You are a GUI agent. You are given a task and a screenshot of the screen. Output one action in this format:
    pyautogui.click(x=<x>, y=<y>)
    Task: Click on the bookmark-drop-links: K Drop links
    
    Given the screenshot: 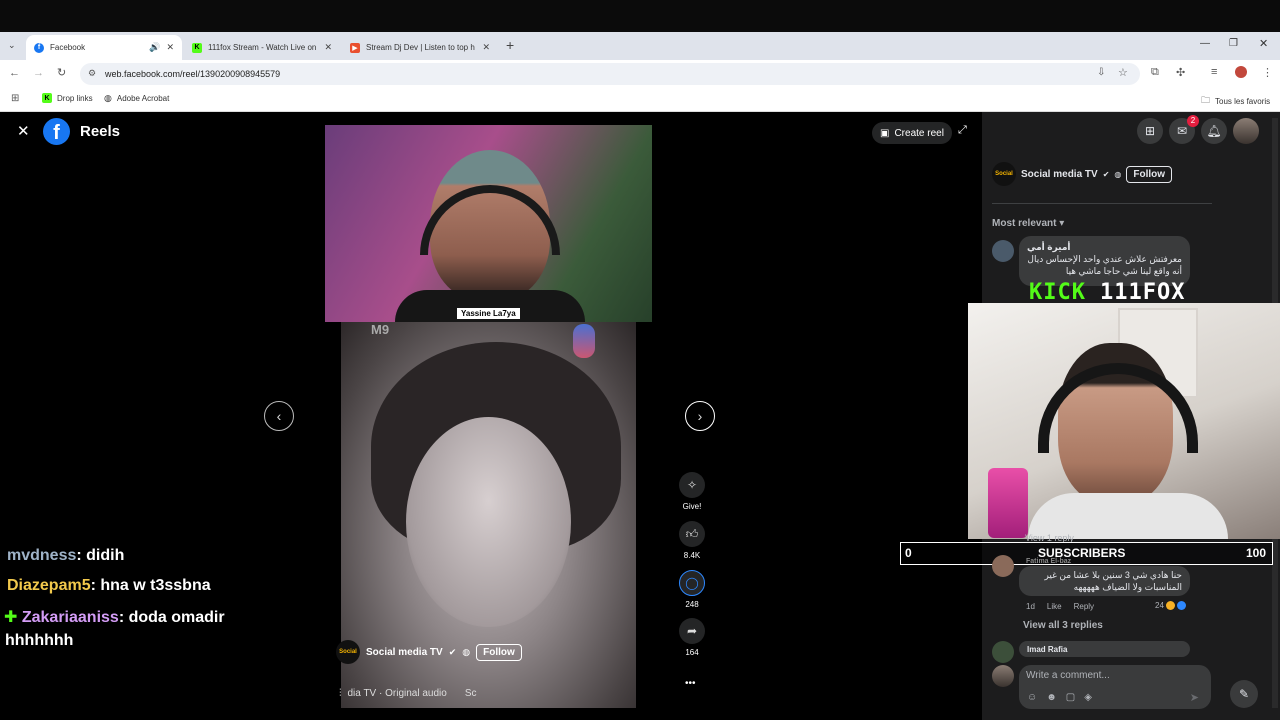 What is the action you would take?
    pyautogui.click(x=67, y=98)
    